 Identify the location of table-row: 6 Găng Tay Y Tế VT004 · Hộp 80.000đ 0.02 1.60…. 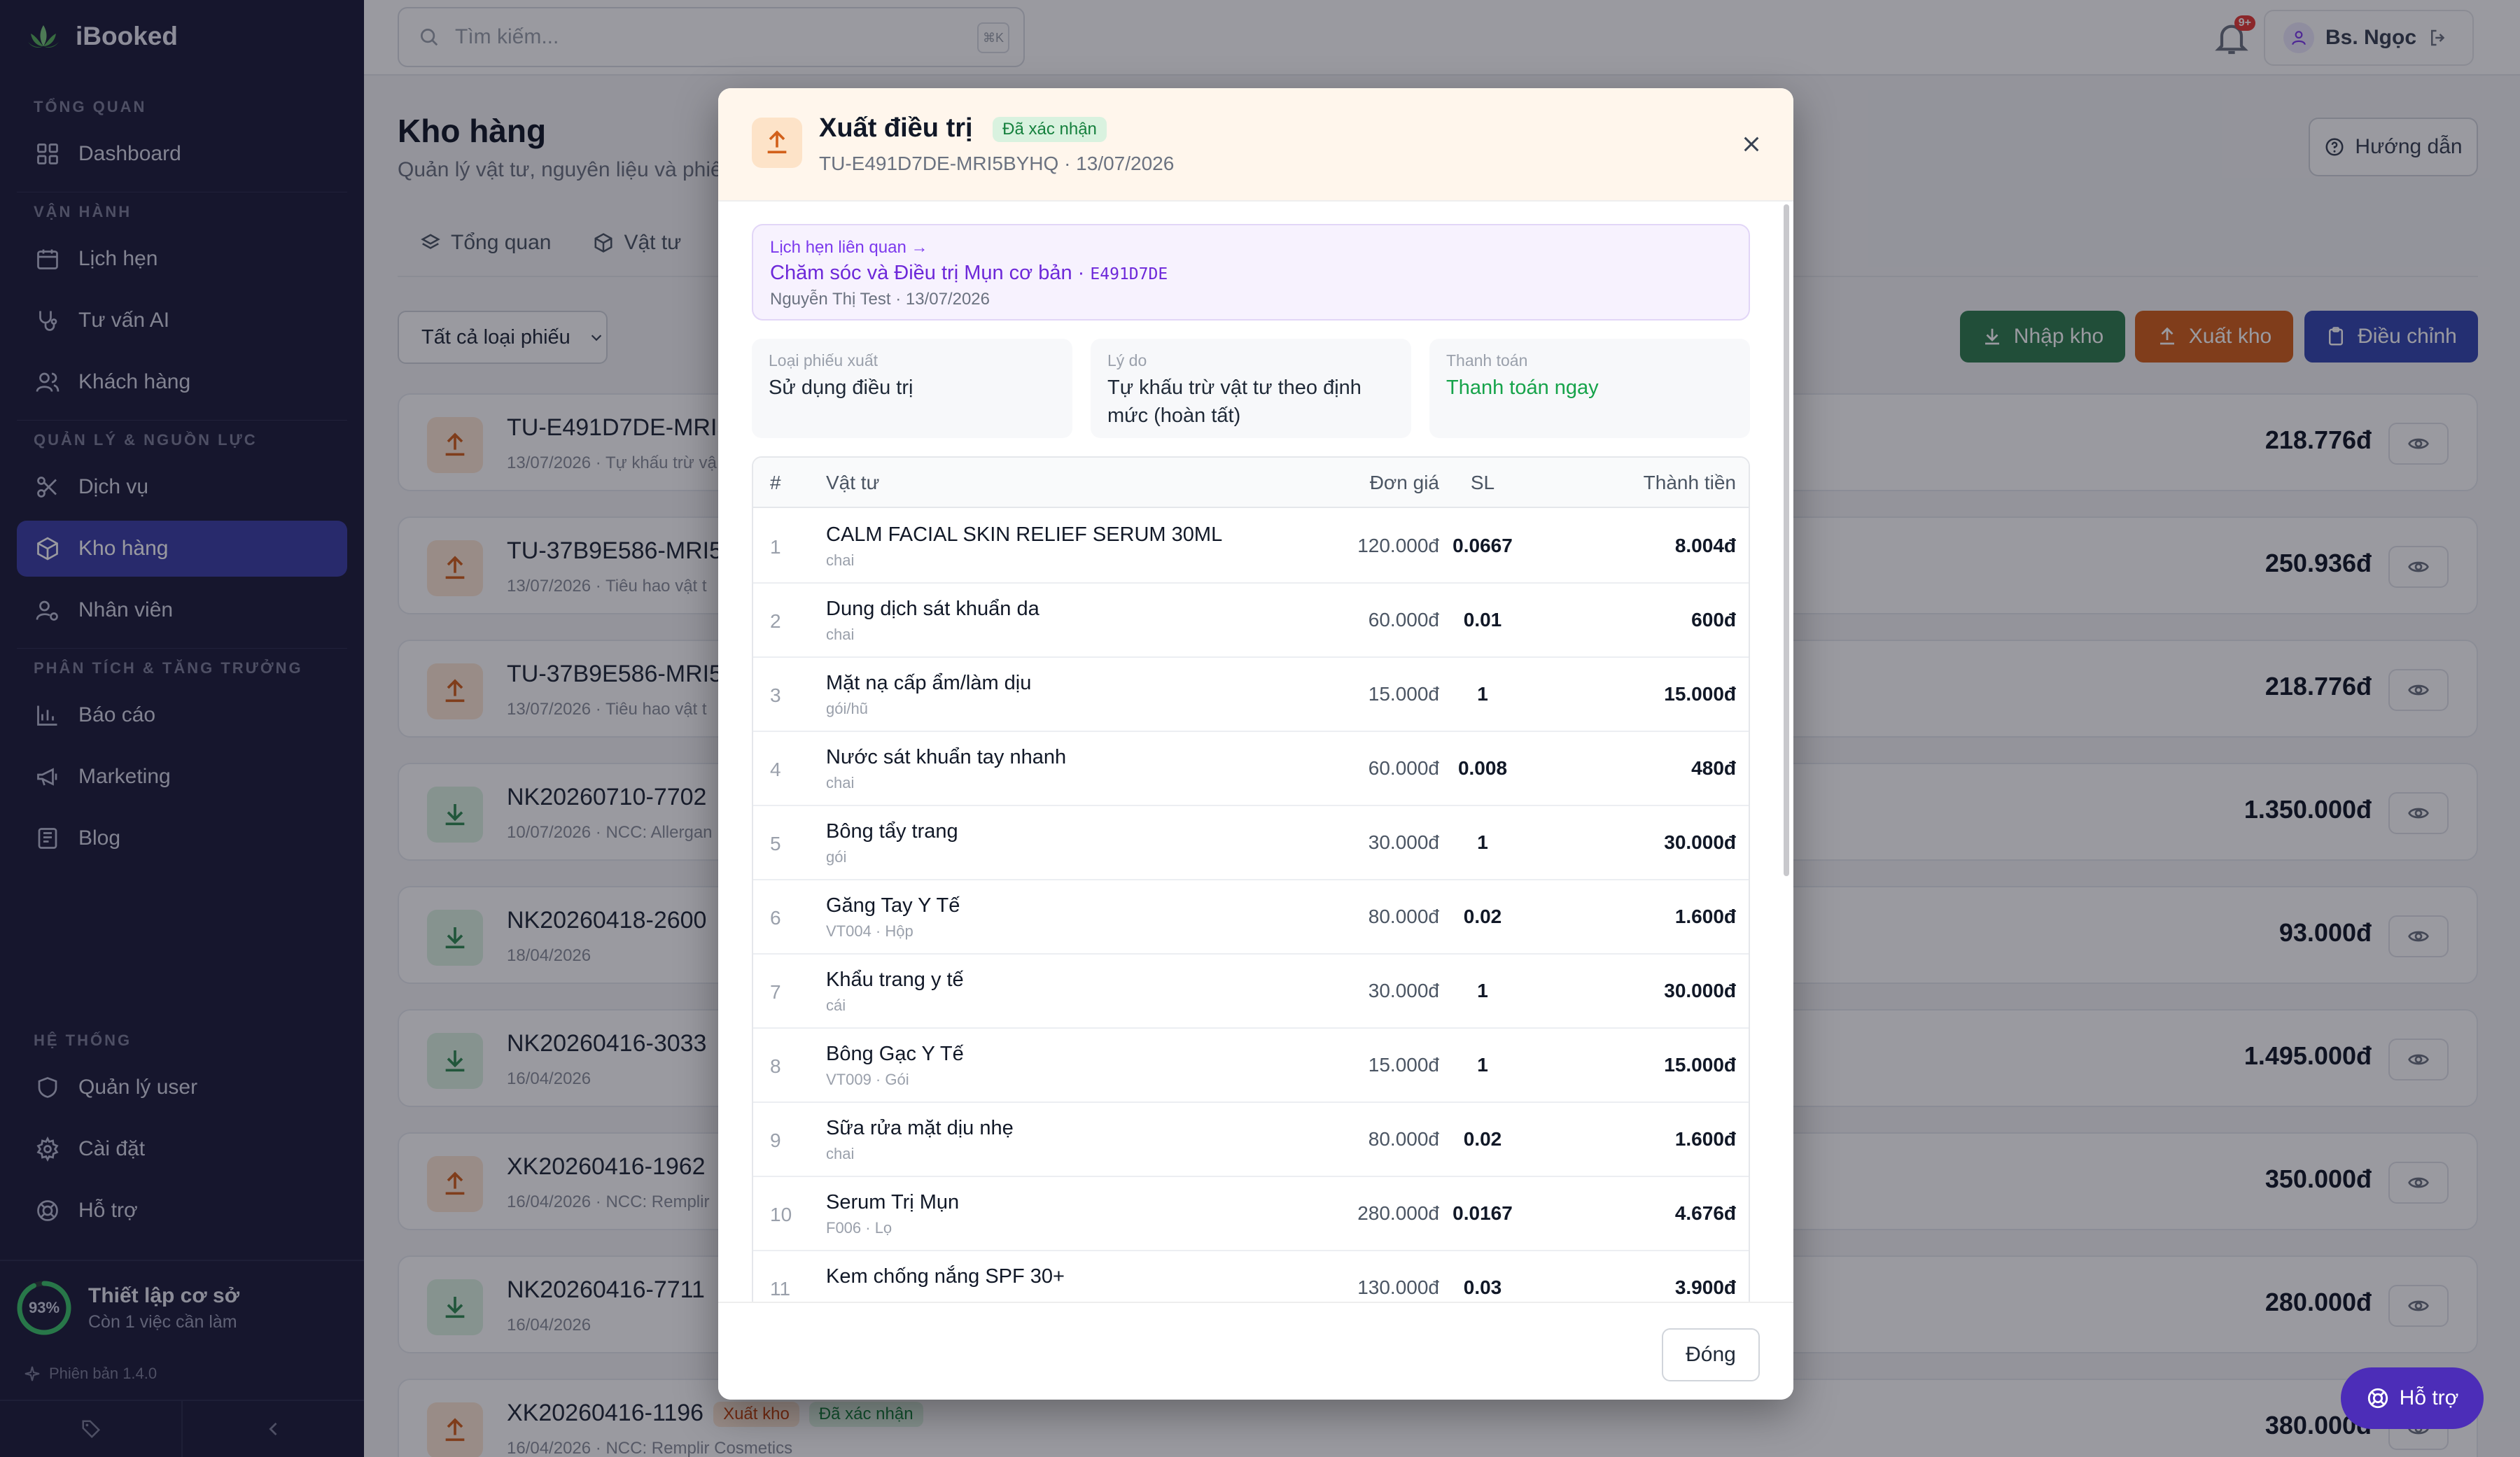
(1251, 917).